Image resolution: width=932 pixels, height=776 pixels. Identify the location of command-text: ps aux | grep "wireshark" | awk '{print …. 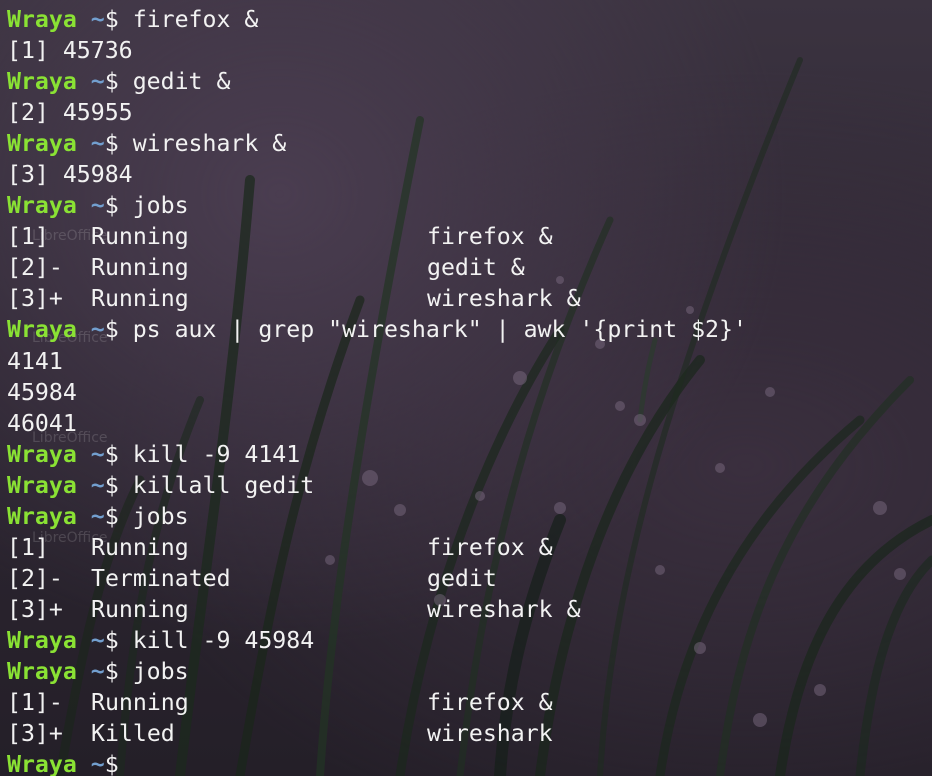
(439, 330).